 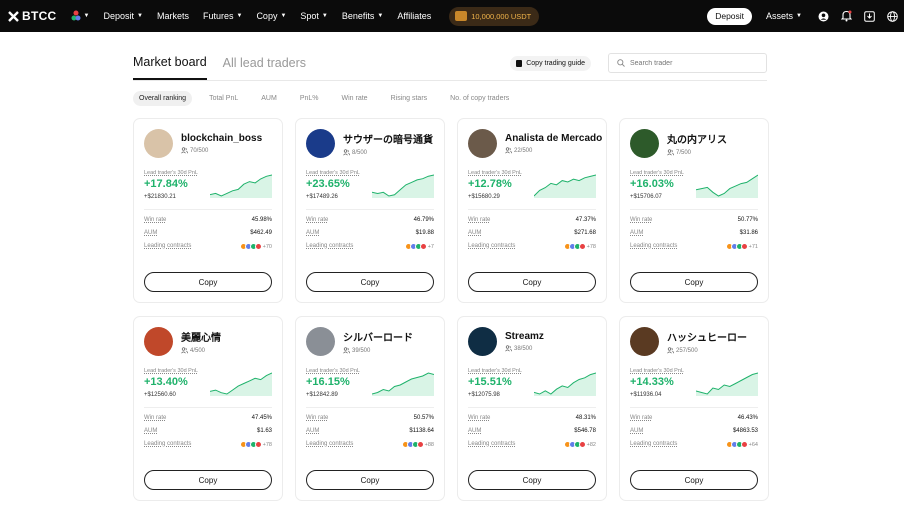 I want to click on filter-no-of-copy-traders: No. of copy traders, so click(x=479, y=98).